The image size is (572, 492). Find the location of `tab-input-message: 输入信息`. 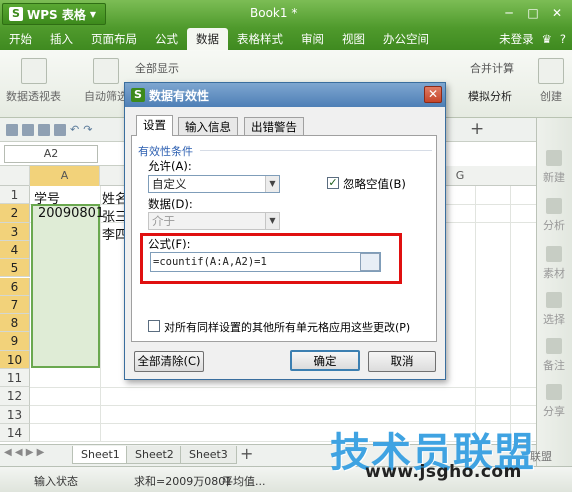

tab-input-message: 输入信息 is located at coordinates (208, 126).